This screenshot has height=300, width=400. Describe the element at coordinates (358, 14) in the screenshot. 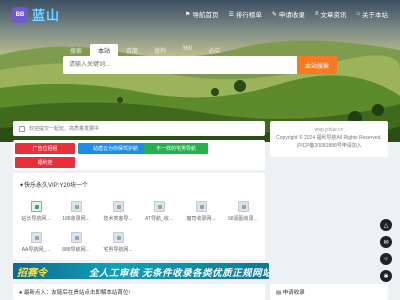

I see `home-icon: ⌂` at that location.